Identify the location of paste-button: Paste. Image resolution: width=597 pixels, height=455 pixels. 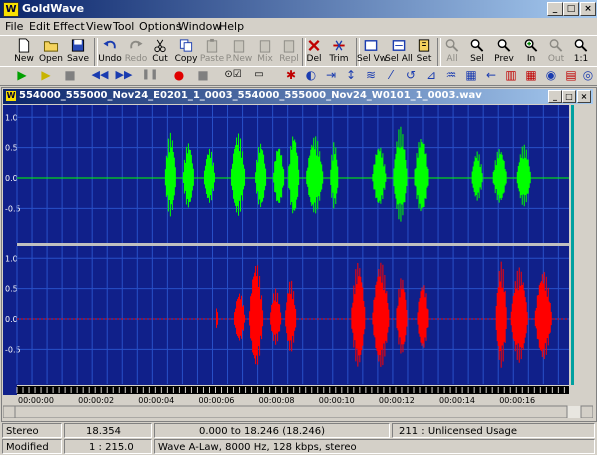
(212, 52).